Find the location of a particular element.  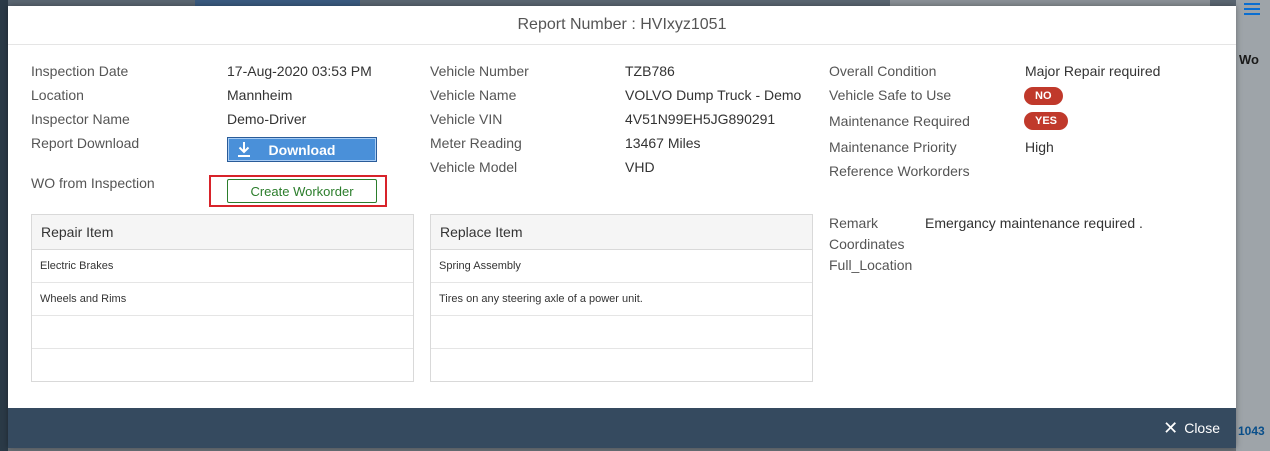

repair-item-header: Repair Item is located at coordinates (222, 232).